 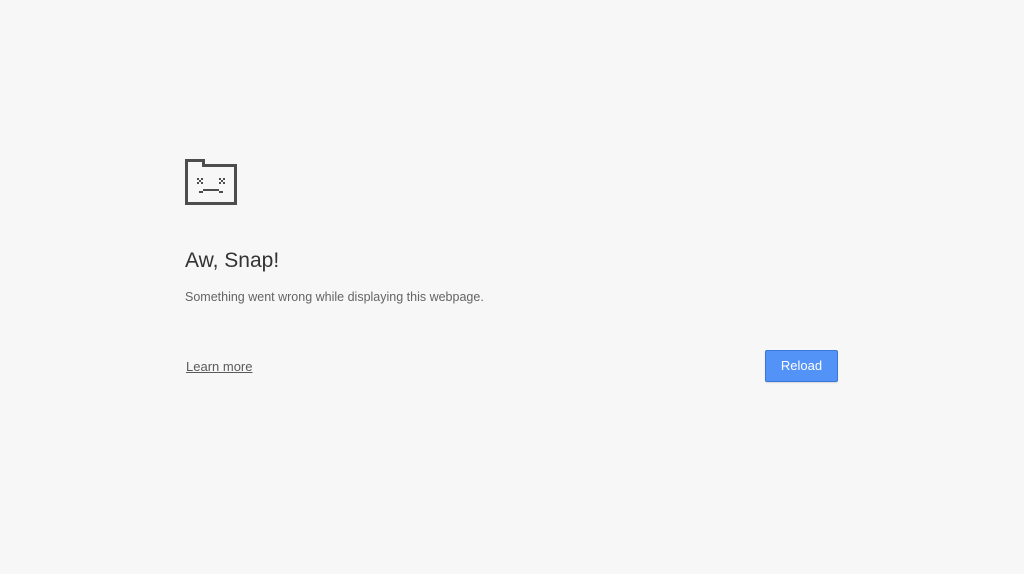 I want to click on reload-button: Reload, so click(x=801, y=366).